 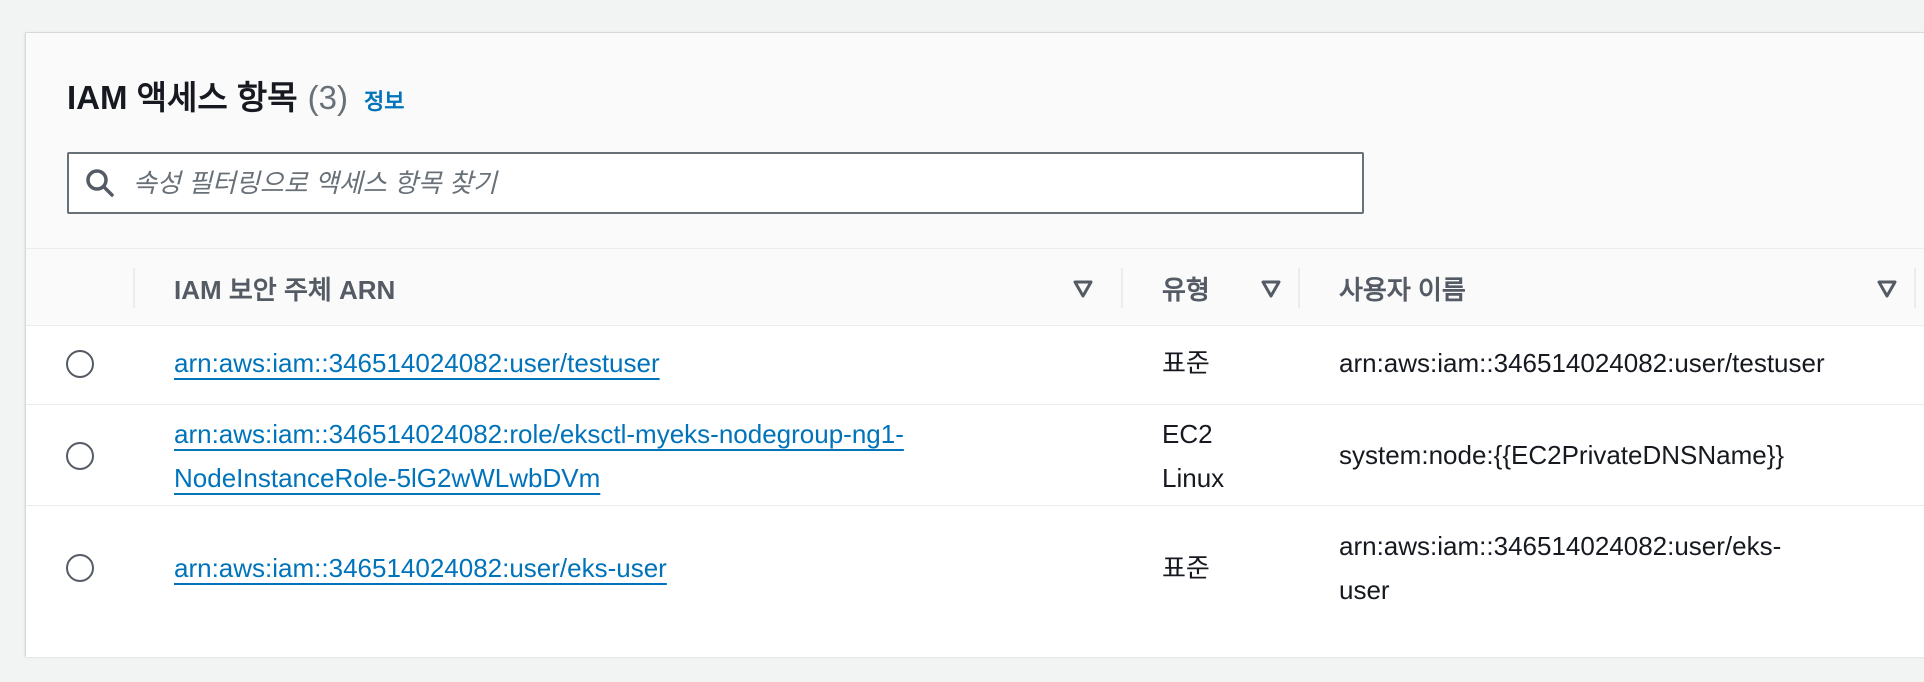 I want to click on type-line: EC2, so click(x=1187, y=434).